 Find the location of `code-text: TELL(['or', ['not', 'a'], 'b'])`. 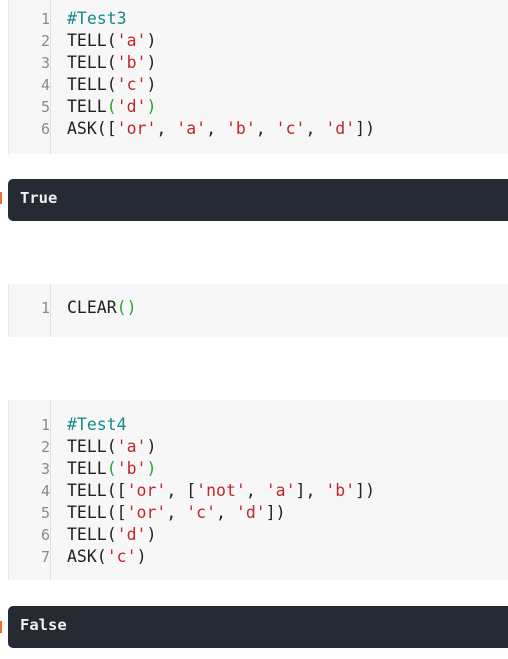

code-text: TELL(['or', ['not', 'a'], 'b']) is located at coordinates (221, 491).